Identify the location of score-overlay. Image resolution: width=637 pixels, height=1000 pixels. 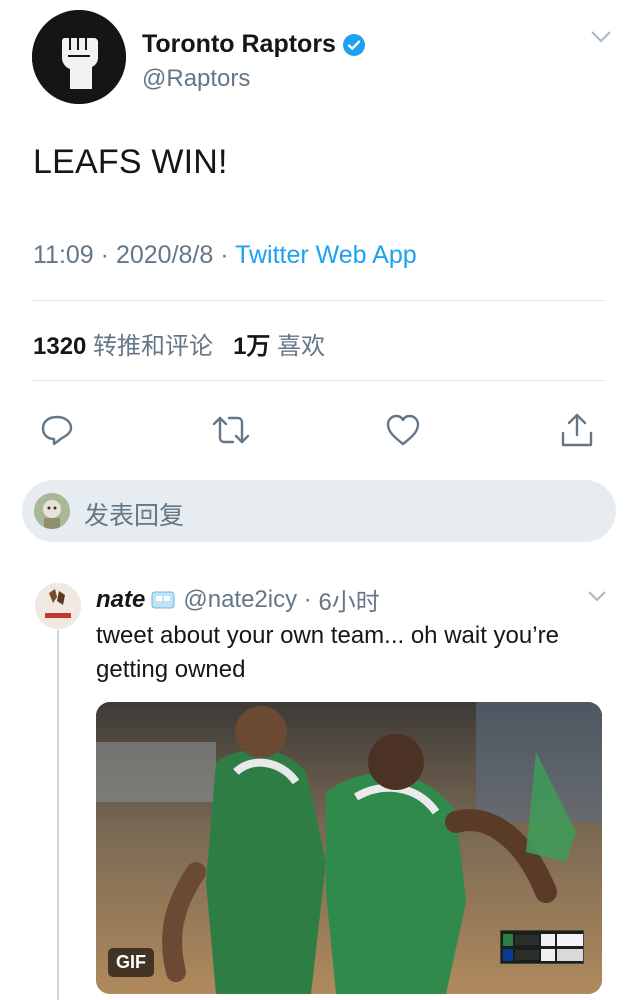
(542, 947).